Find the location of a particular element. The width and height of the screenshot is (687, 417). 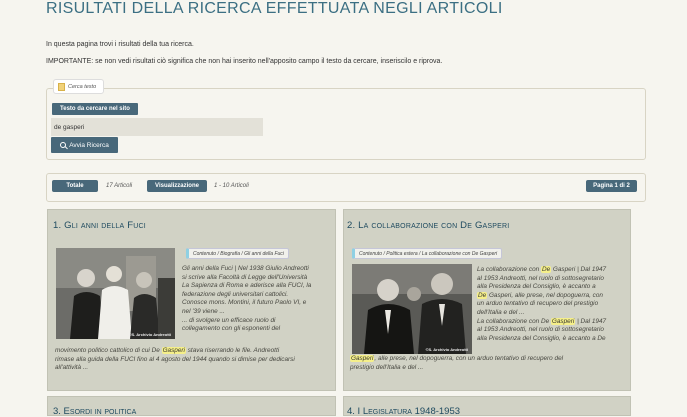

result-card: 4. I Legislatura 1948-1953 is located at coordinates (487, 406).